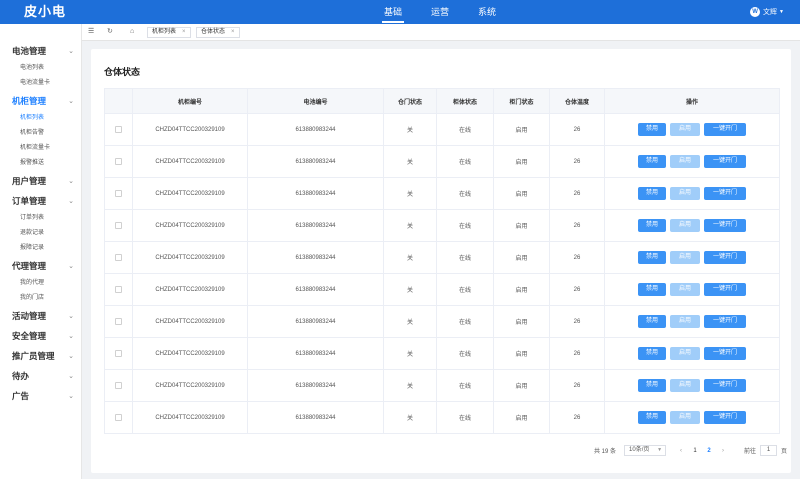 Image resolution: width=800 pixels, height=479 pixels. What do you see at coordinates (487, 12) in the screenshot?
I see `top-nav-item: 系统` at bounding box center [487, 12].